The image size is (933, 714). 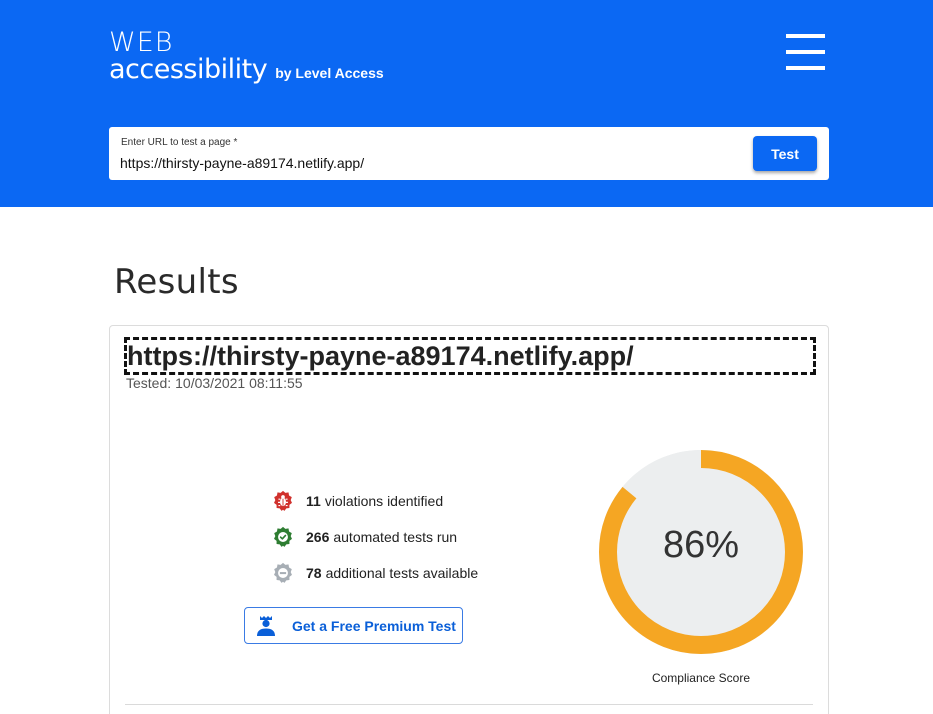 What do you see at coordinates (266, 625) in the screenshot?
I see `user-badge-icon` at bounding box center [266, 625].